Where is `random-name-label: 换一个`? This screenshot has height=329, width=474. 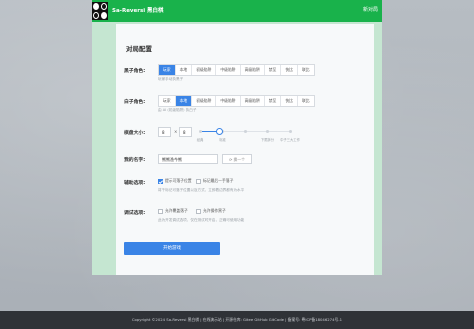
random-name-label: 换一个 is located at coordinates (239, 159).